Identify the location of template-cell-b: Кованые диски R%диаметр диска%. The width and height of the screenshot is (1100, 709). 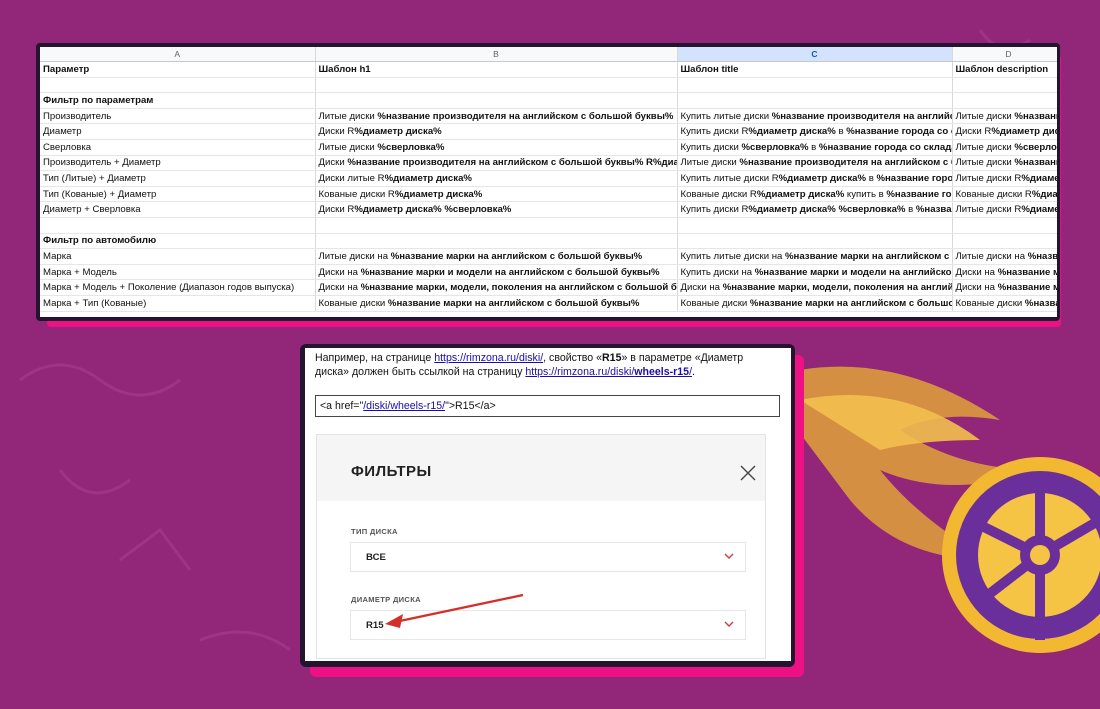
(496, 194).